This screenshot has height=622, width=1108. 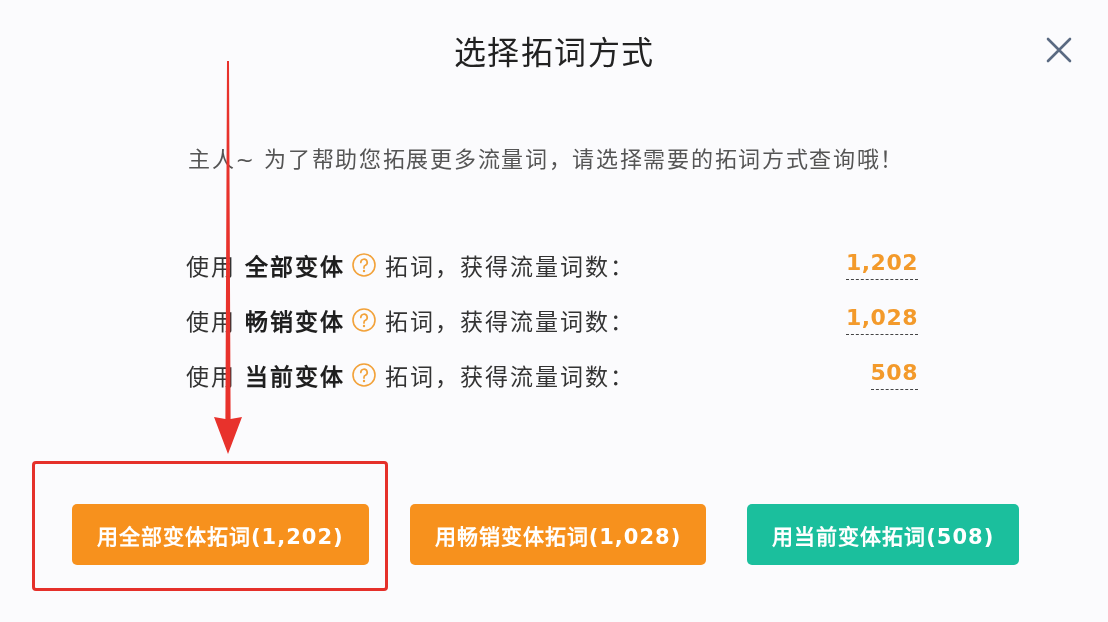 What do you see at coordinates (883, 534) in the screenshot?
I see `expand-button: 用当前变体拓词(508)` at bounding box center [883, 534].